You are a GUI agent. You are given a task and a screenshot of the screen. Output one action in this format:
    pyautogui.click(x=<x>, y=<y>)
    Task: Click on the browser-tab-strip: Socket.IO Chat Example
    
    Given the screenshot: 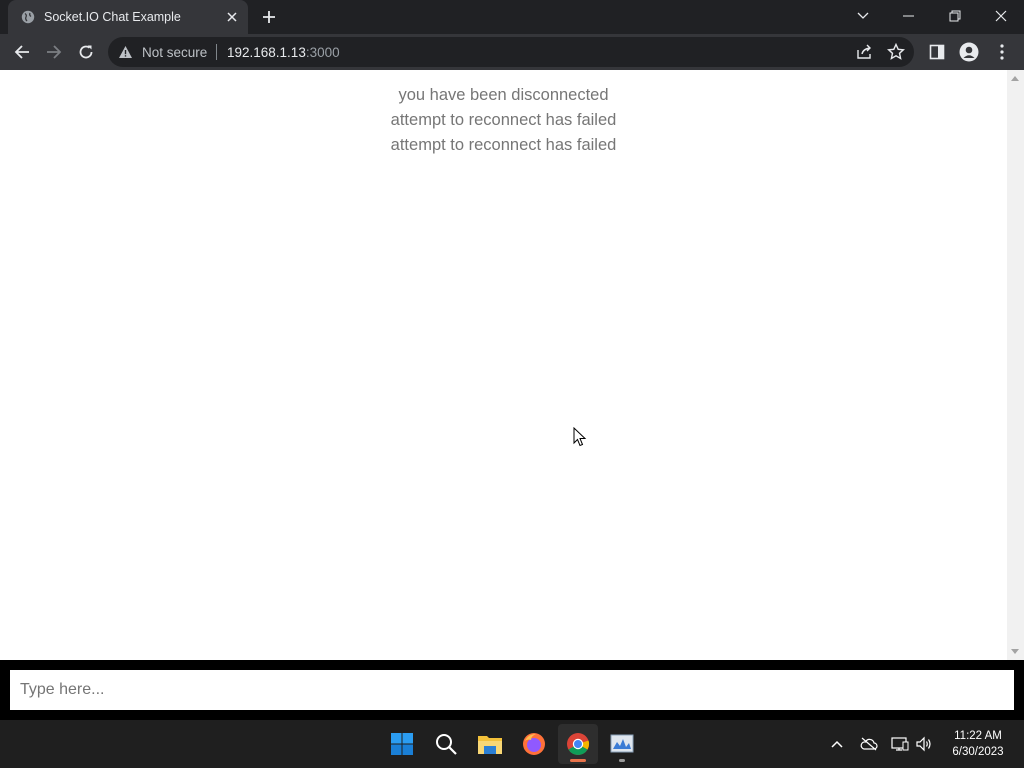 What is the action you would take?
    pyautogui.click(x=512, y=17)
    